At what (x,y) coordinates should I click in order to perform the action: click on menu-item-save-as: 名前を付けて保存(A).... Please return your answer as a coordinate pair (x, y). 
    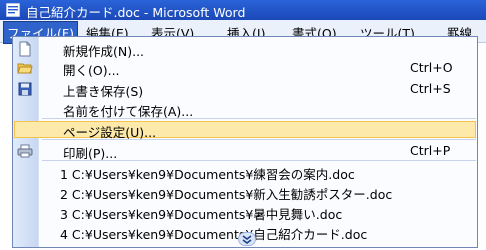
    Looking at the image, I should click on (245, 109).